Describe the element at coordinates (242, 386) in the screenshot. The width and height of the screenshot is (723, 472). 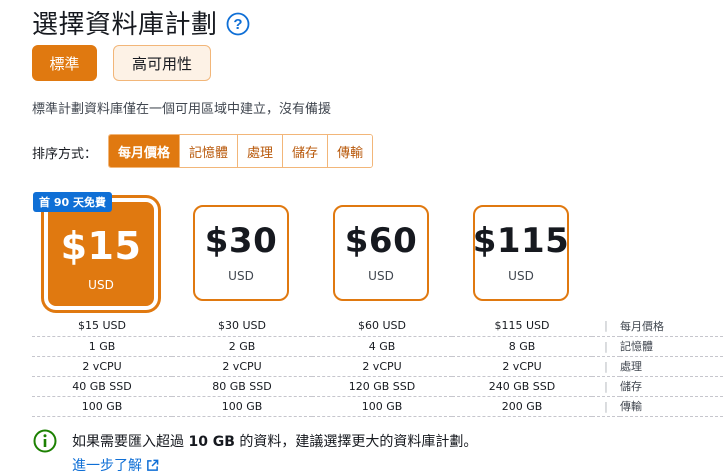
I see `spec-value: 80 GB SSD` at that location.